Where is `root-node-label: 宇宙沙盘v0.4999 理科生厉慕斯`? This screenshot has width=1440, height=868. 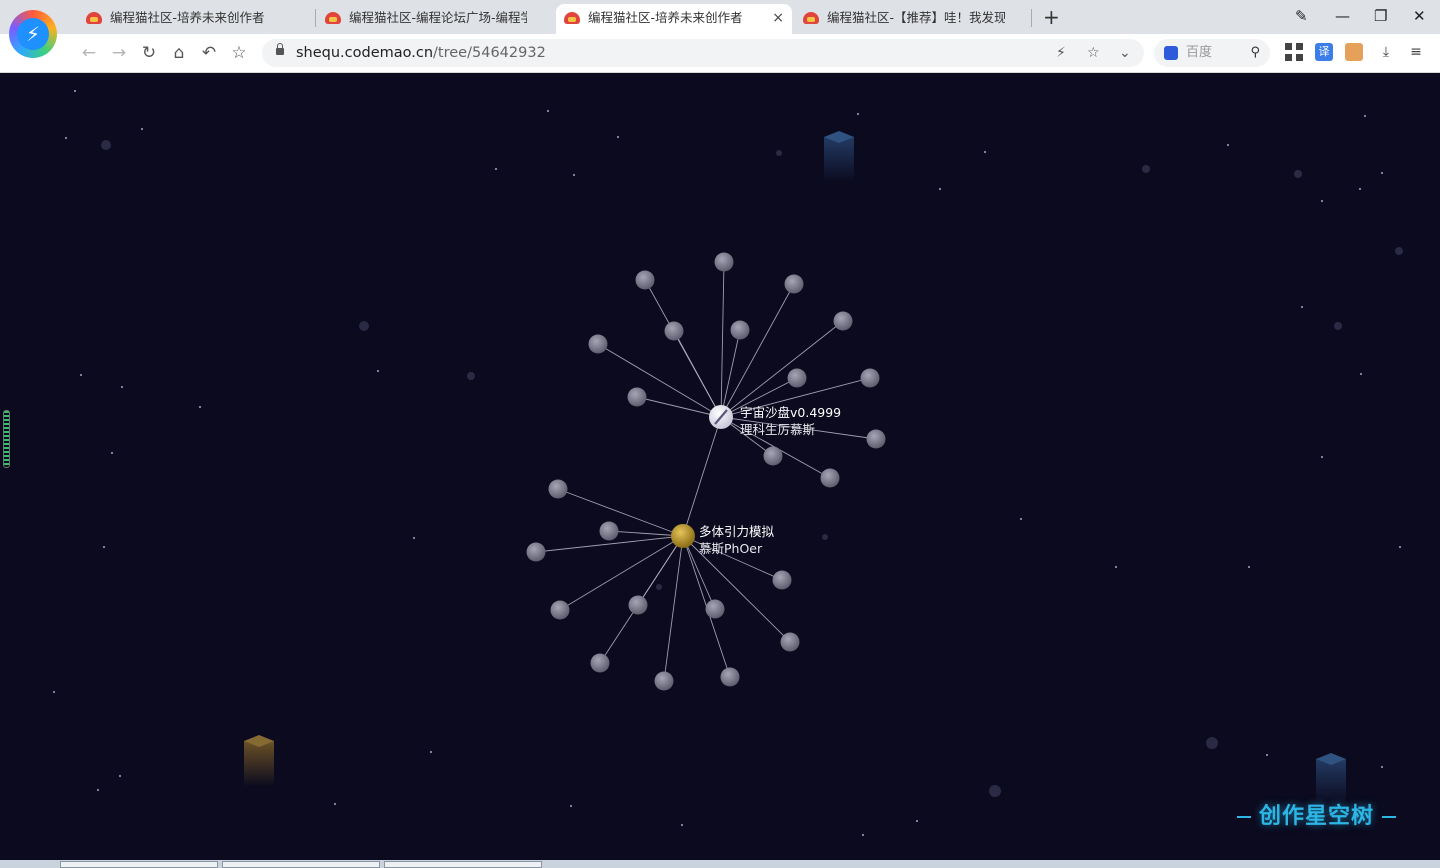 root-node-label: 宇宙沙盘v0.4999 理科生厉慕斯 is located at coordinates (790, 421).